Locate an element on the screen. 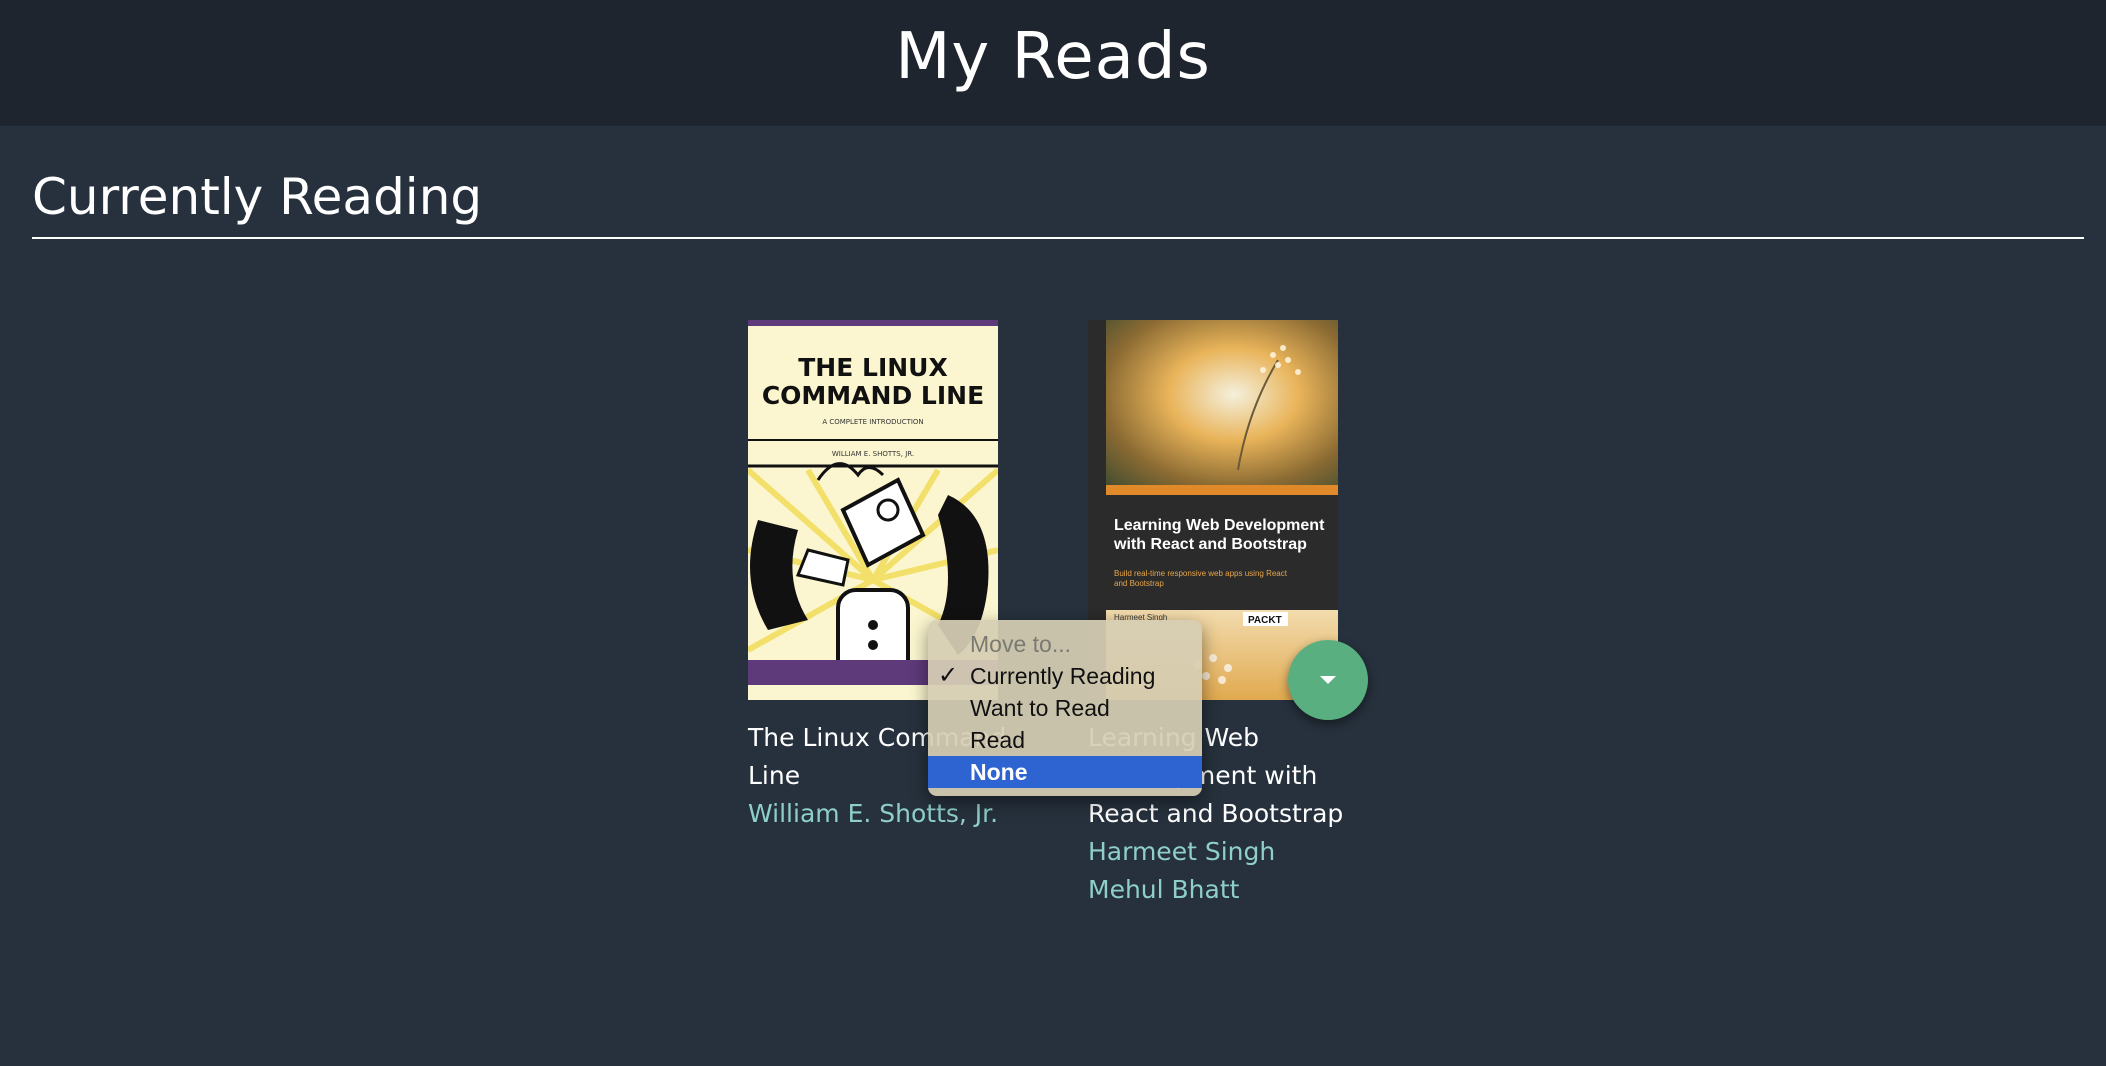  menu-option-label: Currently Reading is located at coordinates (1063, 676).